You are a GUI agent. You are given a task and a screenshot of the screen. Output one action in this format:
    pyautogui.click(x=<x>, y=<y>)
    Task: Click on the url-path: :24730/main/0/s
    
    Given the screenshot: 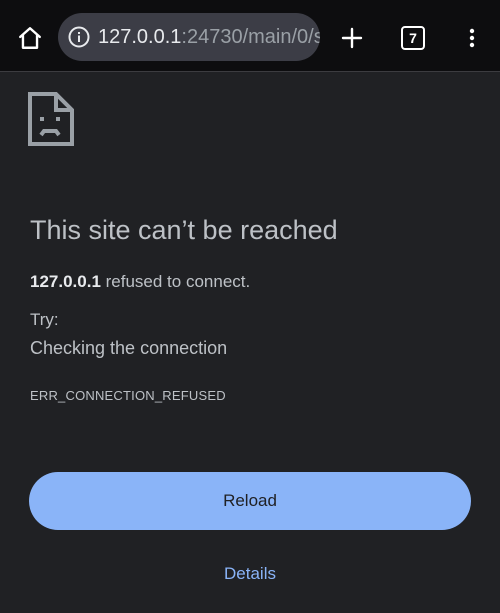 What is the action you would take?
    pyautogui.click(x=250, y=36)
    